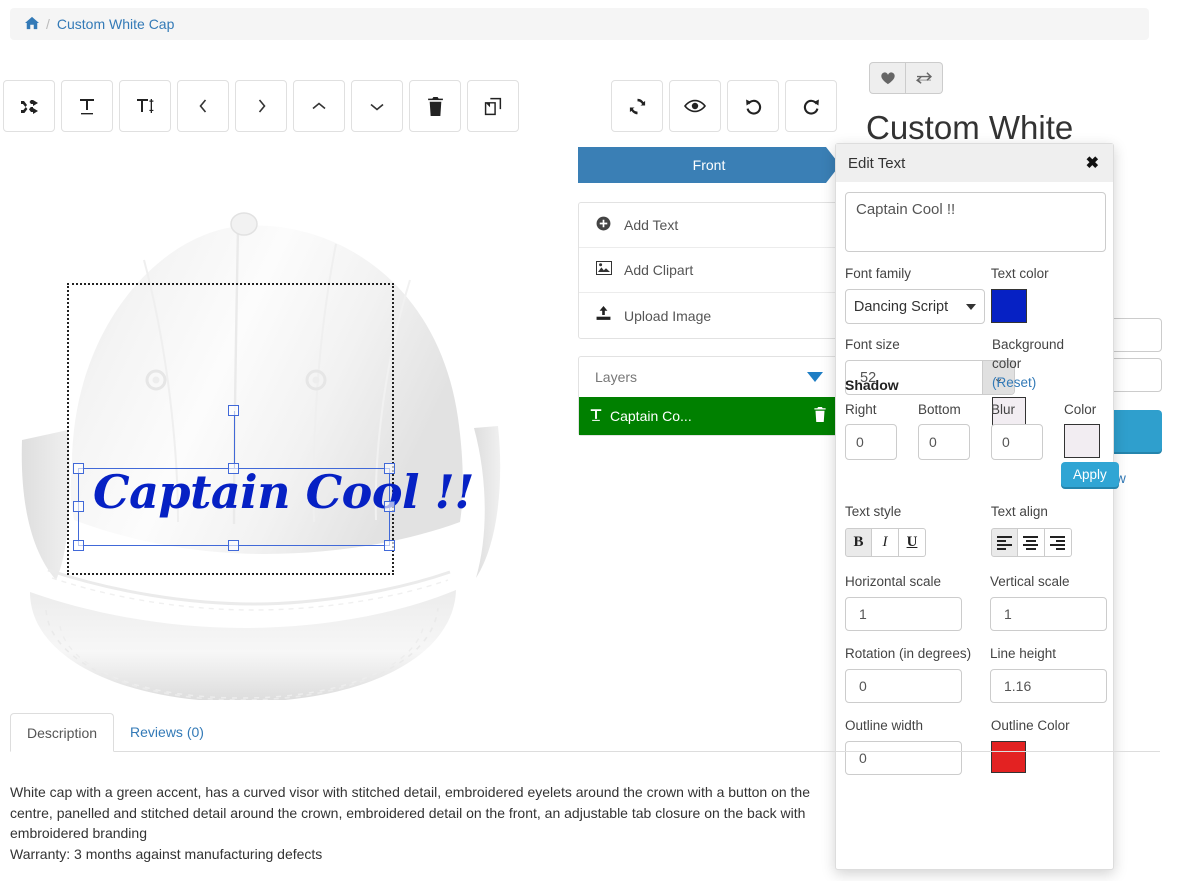 Image resolution: width=1179 pixels, height=881 pixels. What do you see at coordinates (1028, 344) in the screenshot?
I see `background-color-label: Background` at bounding box center [1028, 344].